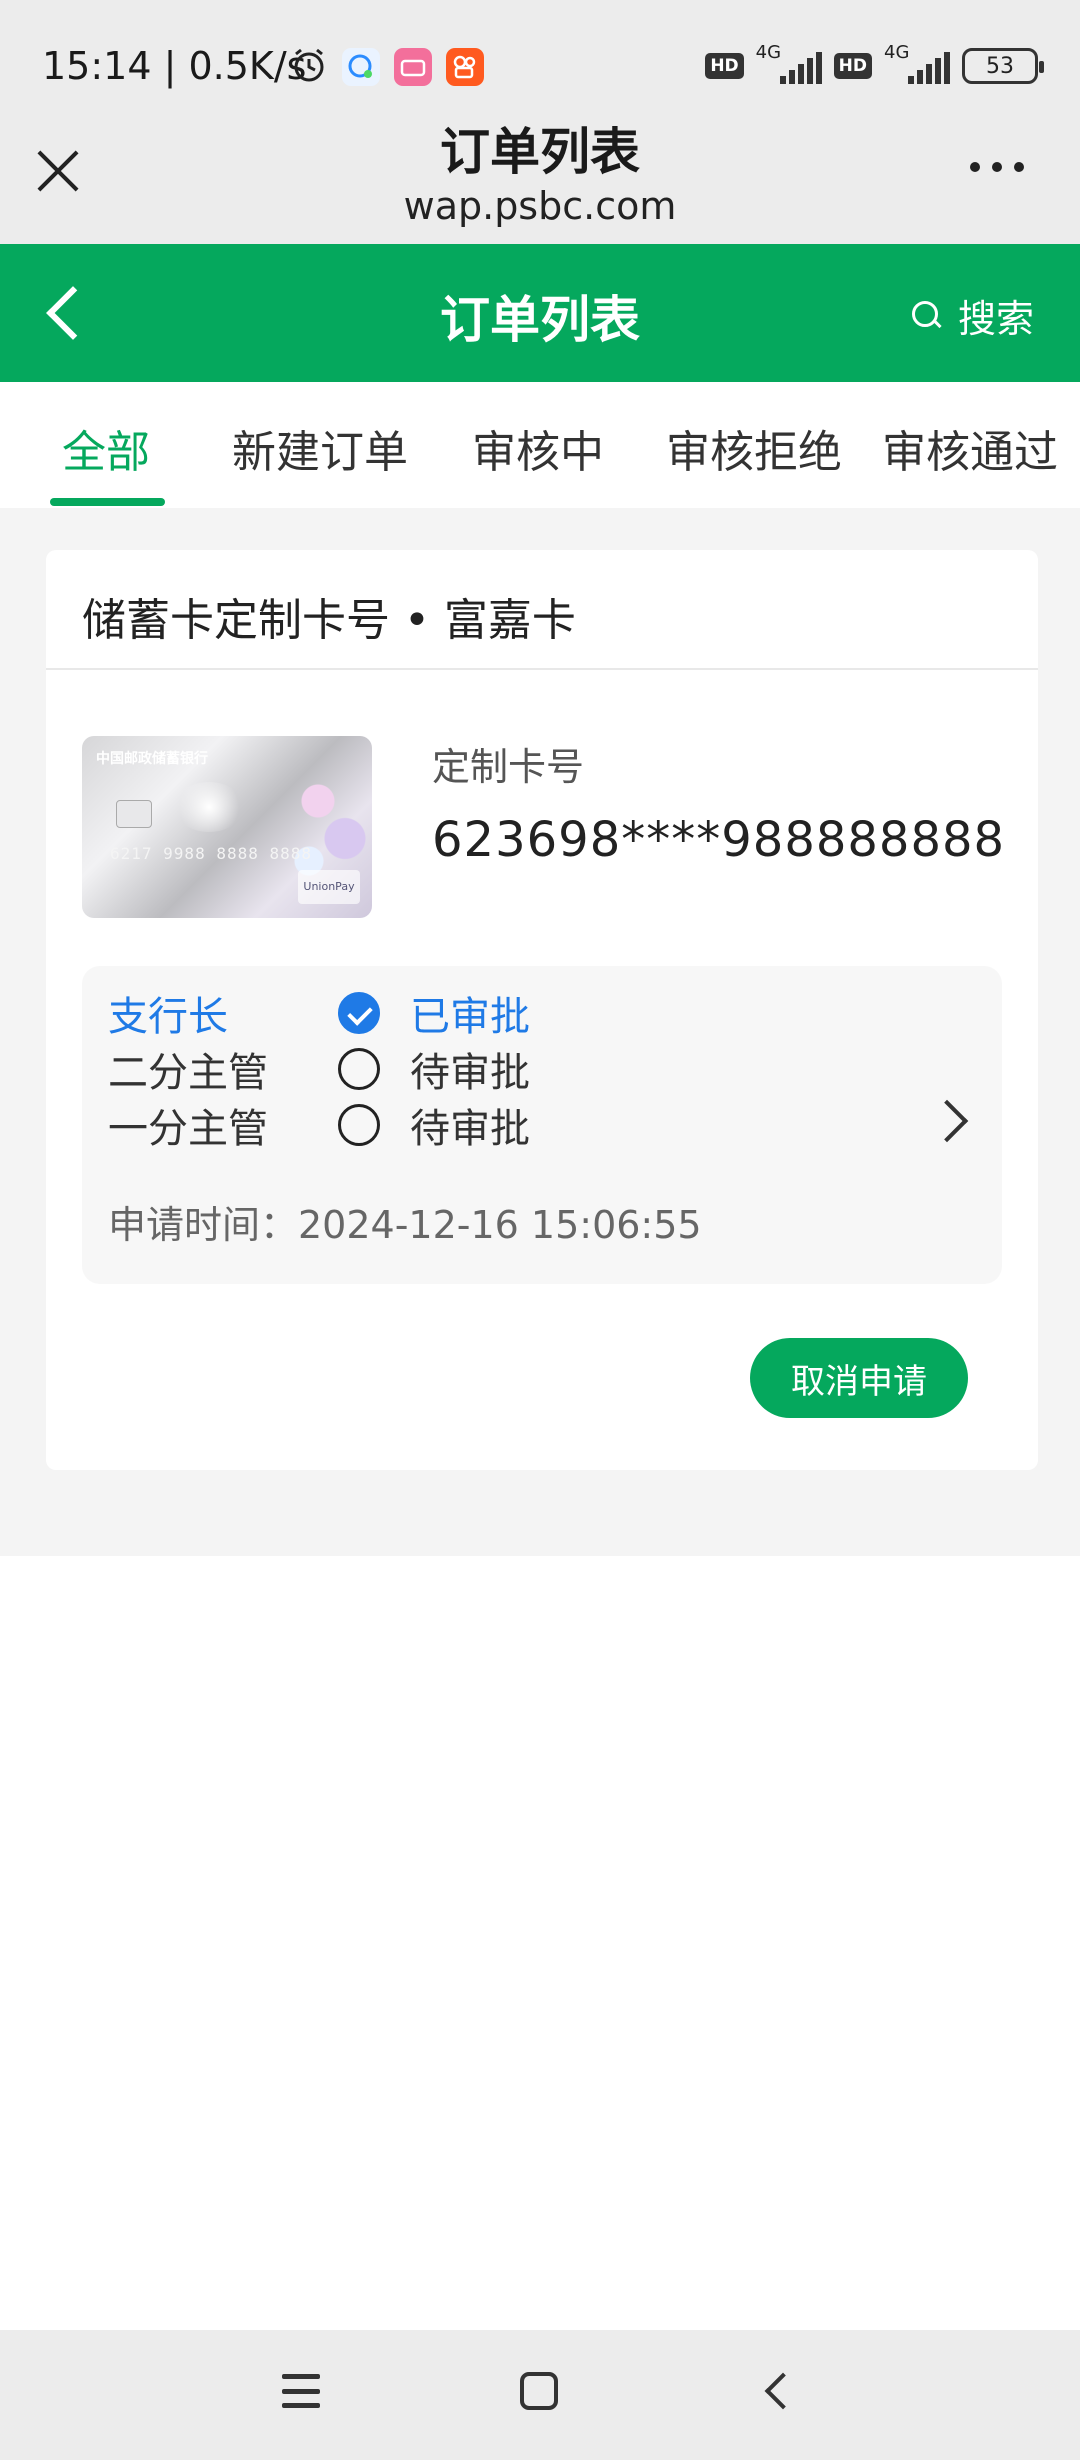 Image resolution: width=1080 pixels, height=2460 pixels. Describe the element at coordinates (319, 1069) in the screenshot. I see `approval-row: 二分主管 待审批` at that location.